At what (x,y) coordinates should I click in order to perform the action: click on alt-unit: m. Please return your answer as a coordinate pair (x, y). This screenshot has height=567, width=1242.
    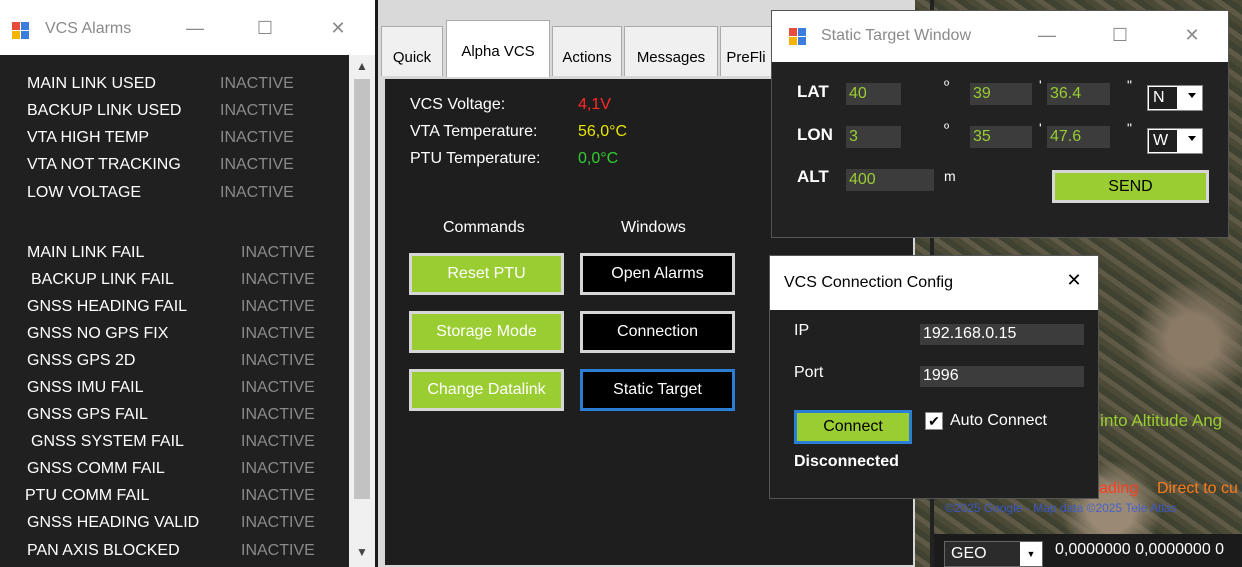
    Looking at the image, I should click on (950, 176).